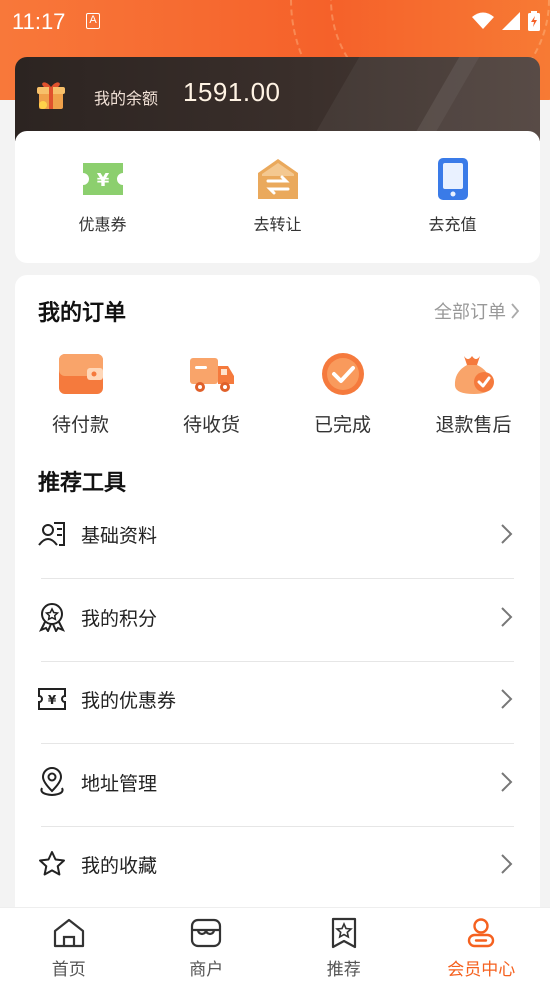 The width and height of the screenshot is (550, 982). What do you see at coordinates (126, 98) in the screenshot?
I see `balance-label: 我的余额` at bounding box center [126, 98].